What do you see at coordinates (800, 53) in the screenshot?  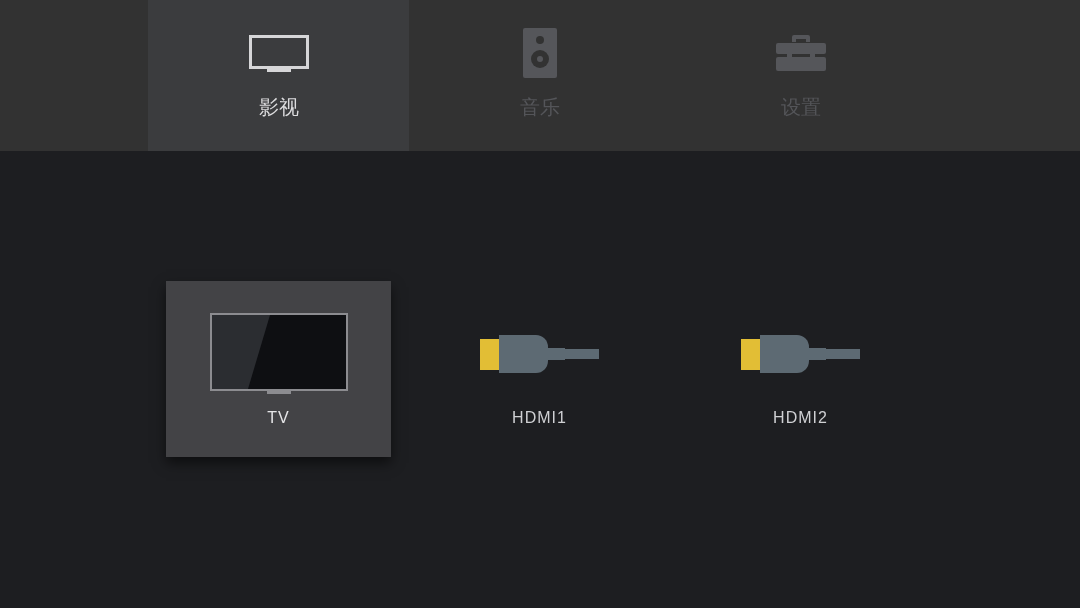 I see `toolbox-icon` at bounding box center [800, 53].